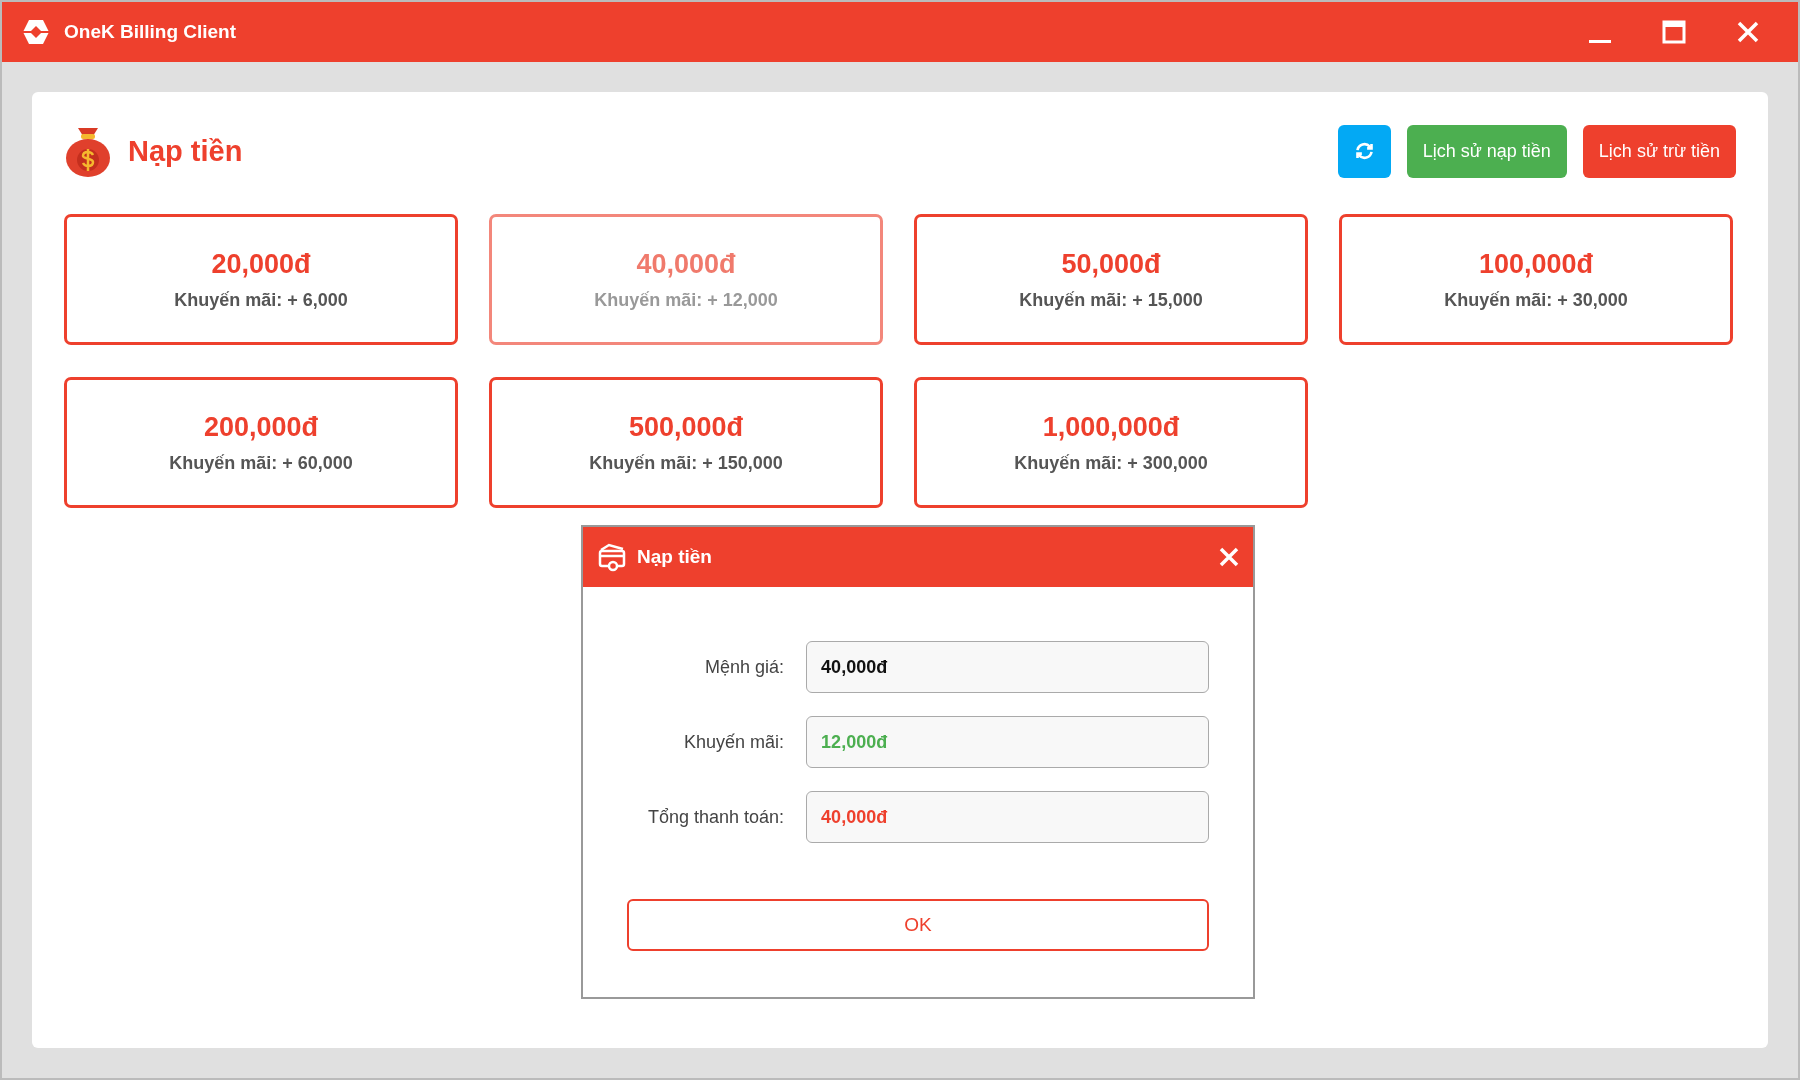 The height and width of the screenshot is (1080, 1800). What do you see at coordinates (36, 32) in the screenshot?
I see `app-logo-icon` at bounding box center [36, 32].